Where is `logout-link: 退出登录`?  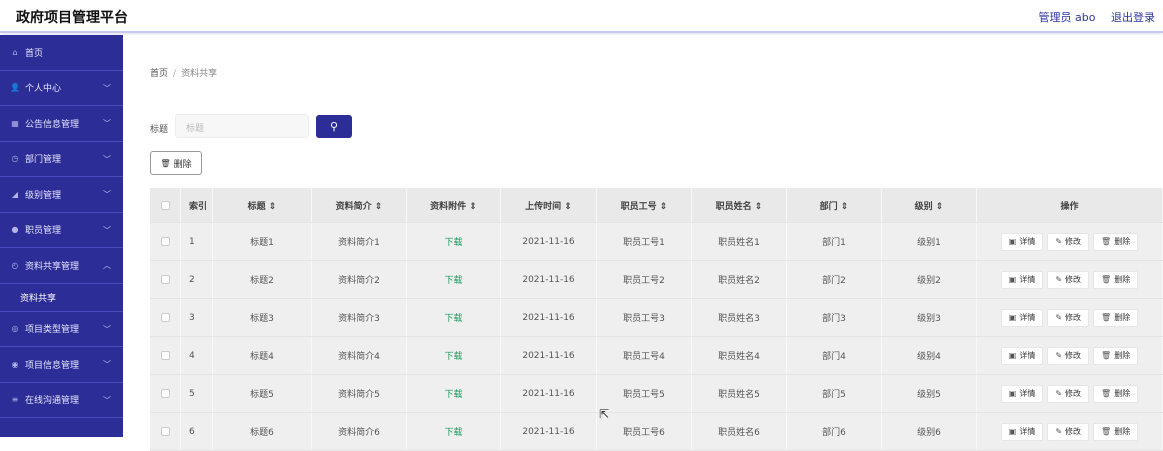
logout-link: 退出登录 is located at coordinates (1133, 17).